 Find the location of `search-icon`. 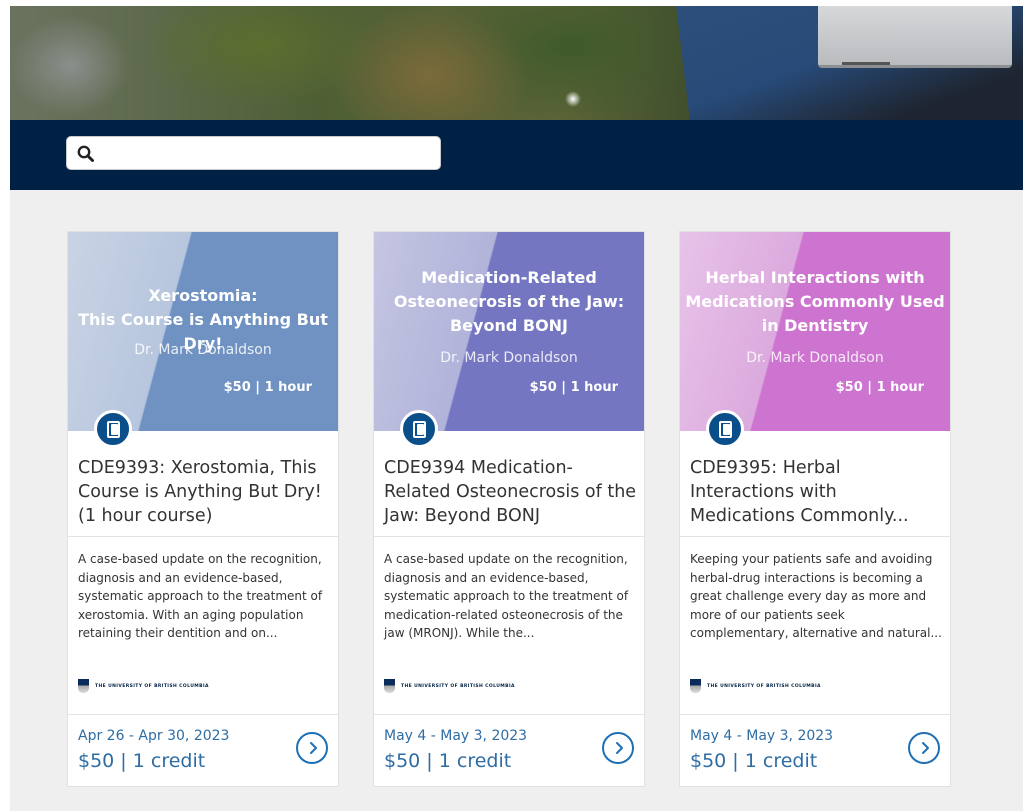

search-icon is located at coordinates (85, 153).